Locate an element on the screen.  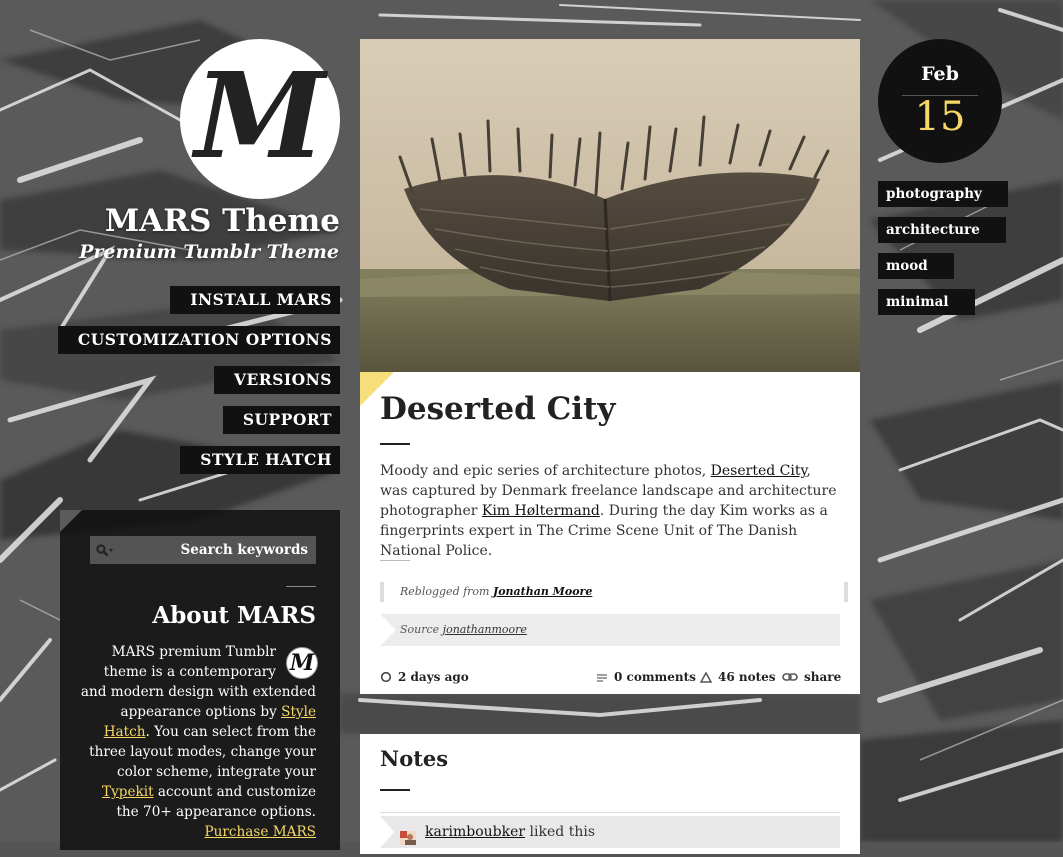
notes-divider is located at coordinates (395, 790).